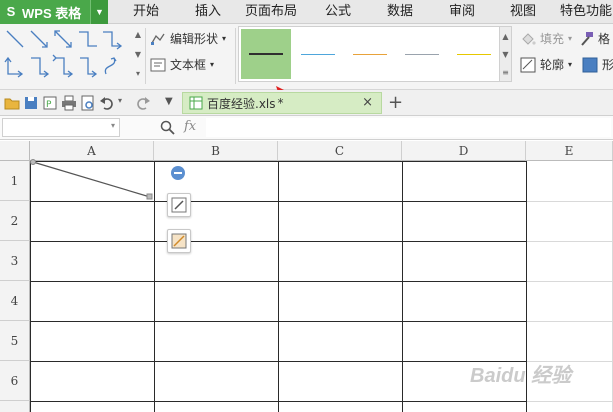 The height and width of the screenshot is (412, 613). Describe the element at coordinates (33, 162) in the screenshot. I see `line-start-handle` at that location.